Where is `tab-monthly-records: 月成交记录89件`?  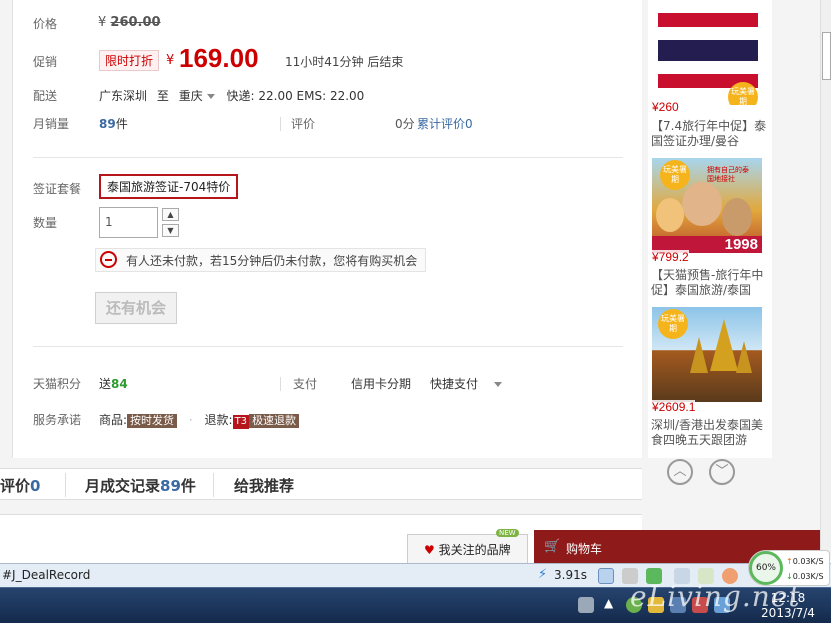 tab-monthly-records: 月成交记录89件 is located at coordinates (140, 485).